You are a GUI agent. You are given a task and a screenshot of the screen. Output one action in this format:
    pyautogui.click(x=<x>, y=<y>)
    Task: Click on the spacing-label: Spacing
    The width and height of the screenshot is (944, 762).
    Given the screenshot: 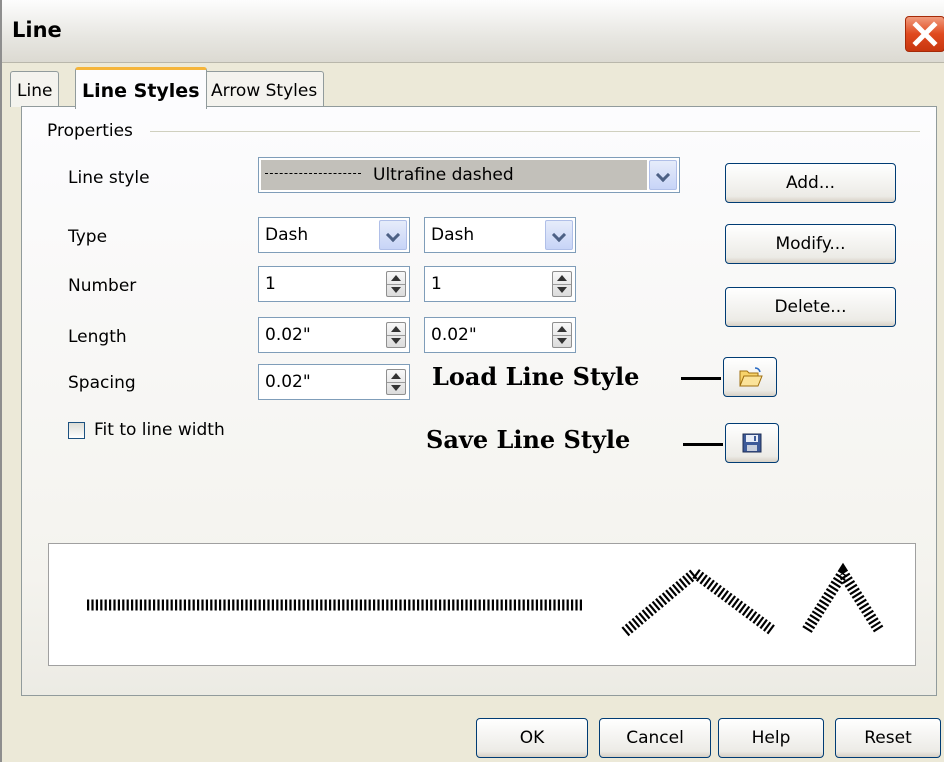 What is the action you would take?
    pyautogui.click(x=102, y=383)
    